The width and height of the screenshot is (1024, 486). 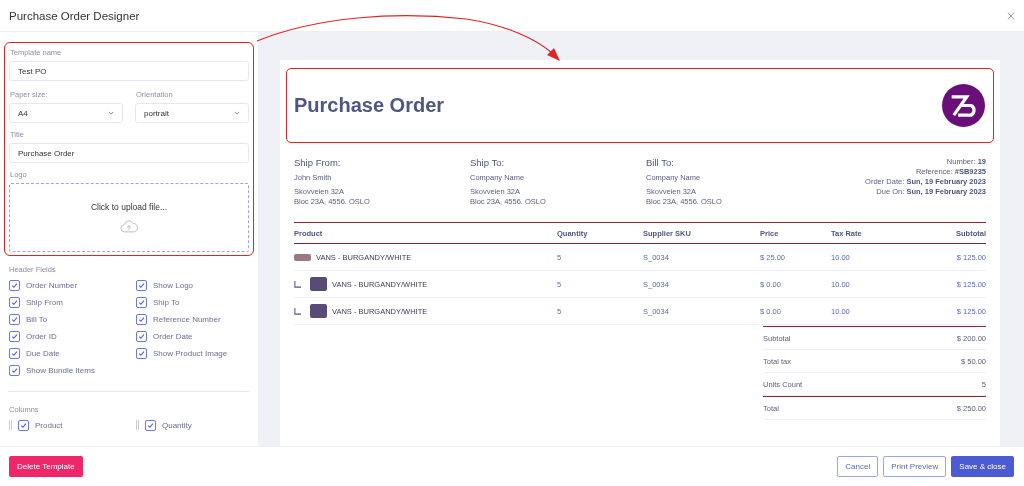 What do you see at coordinates (60, 370) in the screenshot?
I see `checkbox-label: Show Bundle Items` at bounding box center [60, 370].